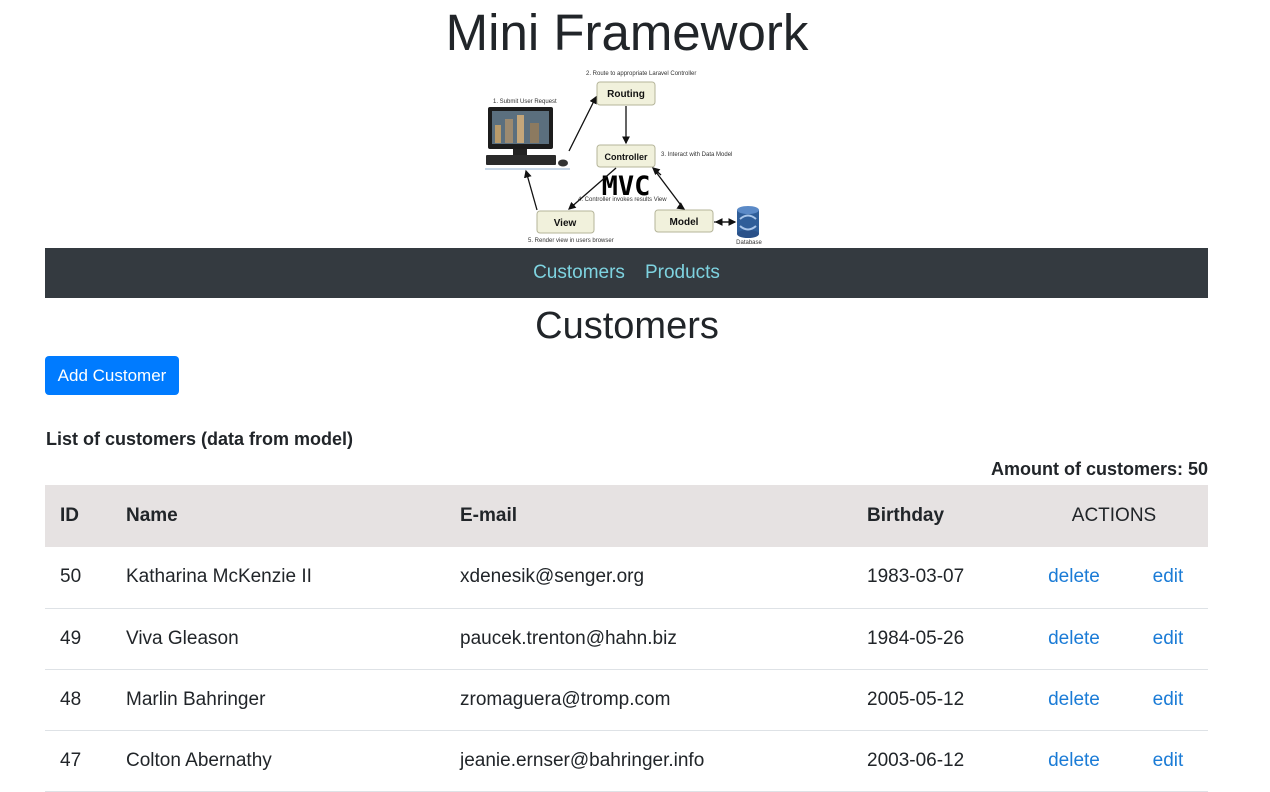  Describe the element at coordinates (219, 577) in the screenshot. I see `cell-name: Katharina McKenzie II` at that location.